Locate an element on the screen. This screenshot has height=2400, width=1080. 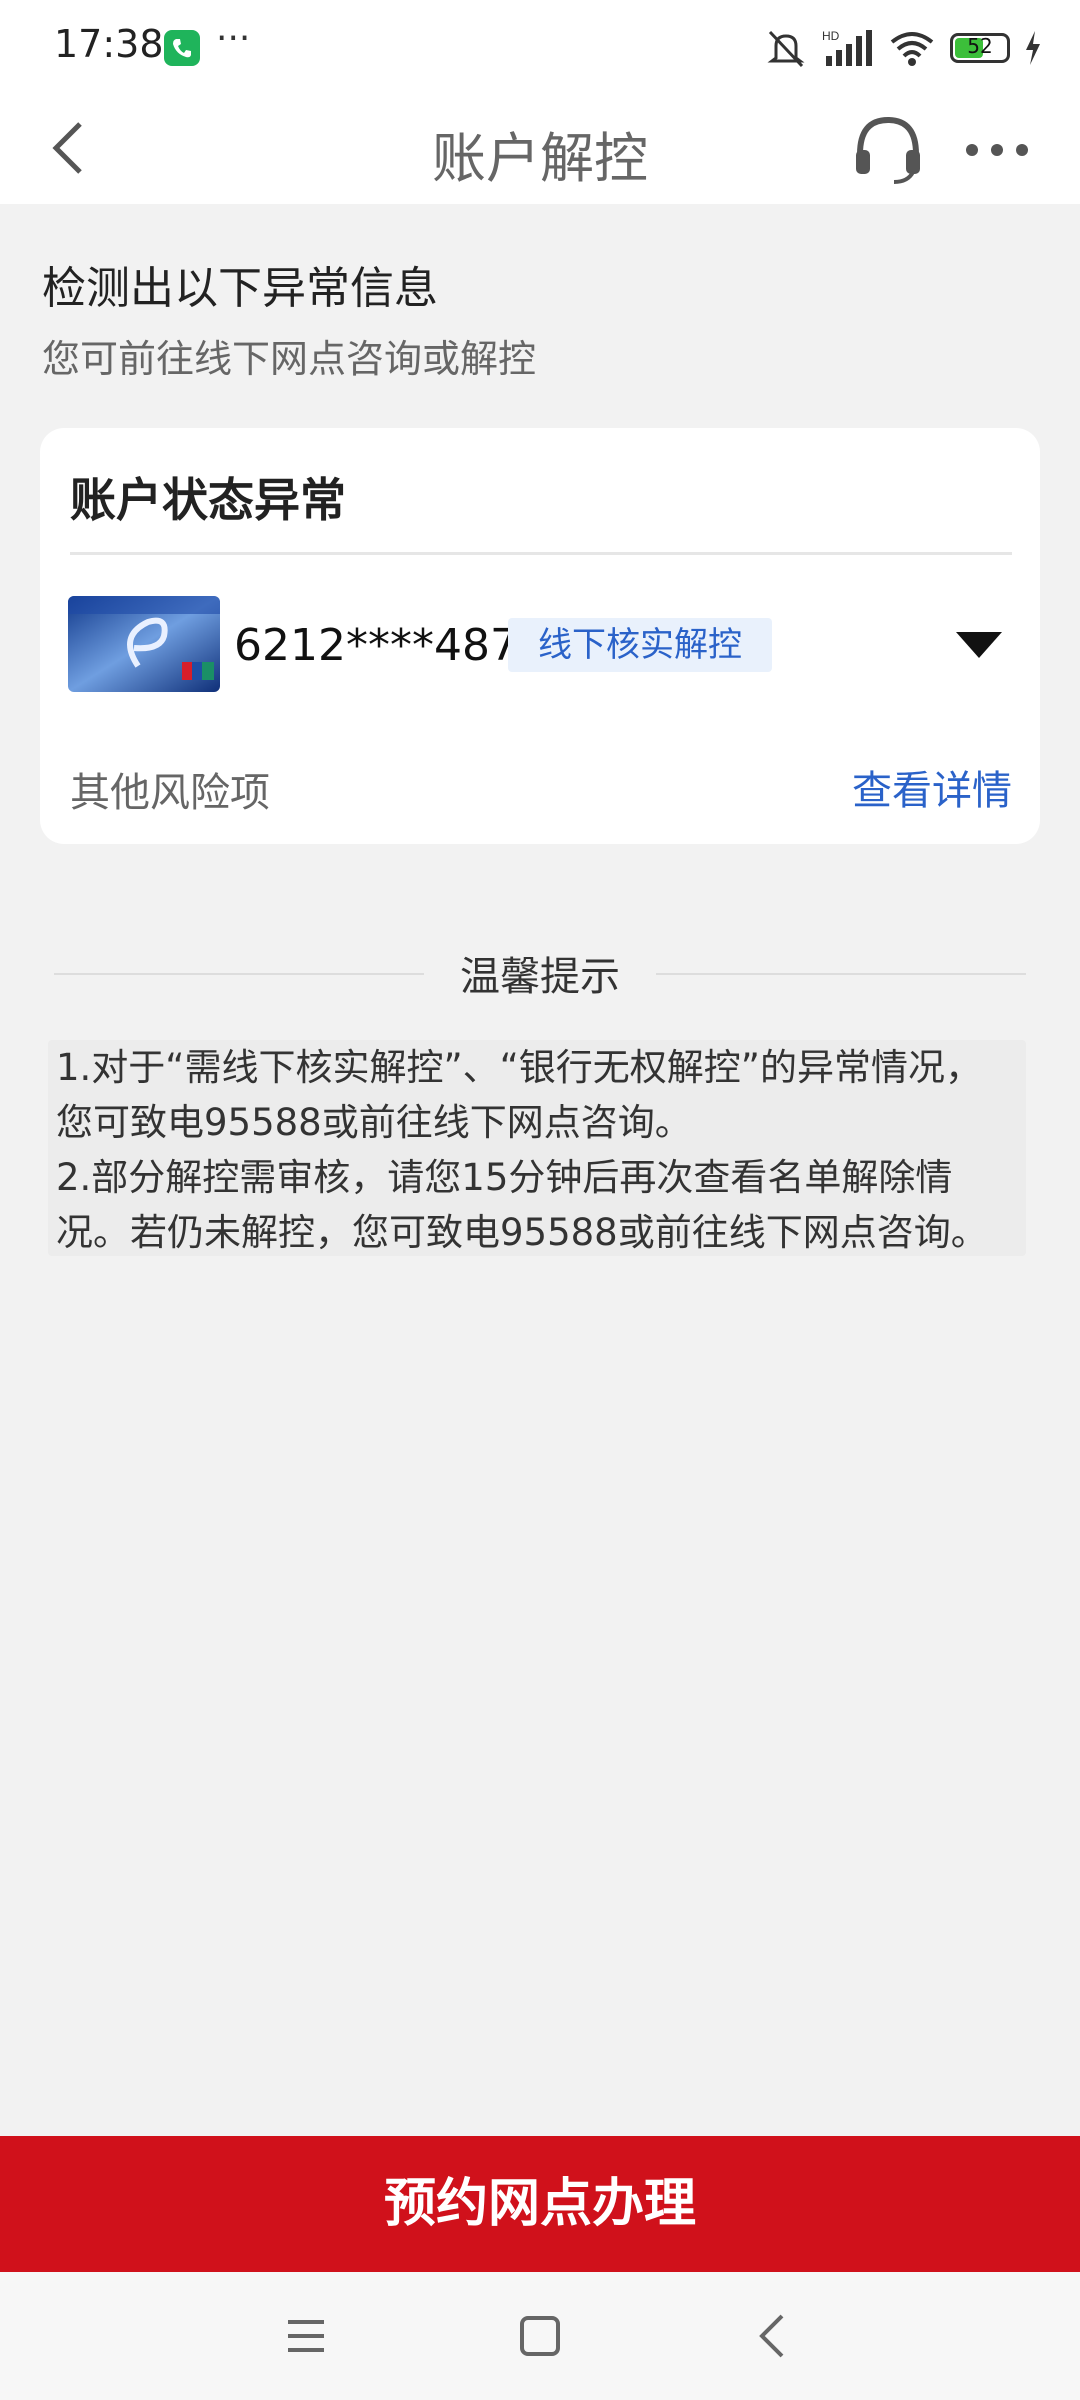
bank-card-image is located at coordinates (144, 644).